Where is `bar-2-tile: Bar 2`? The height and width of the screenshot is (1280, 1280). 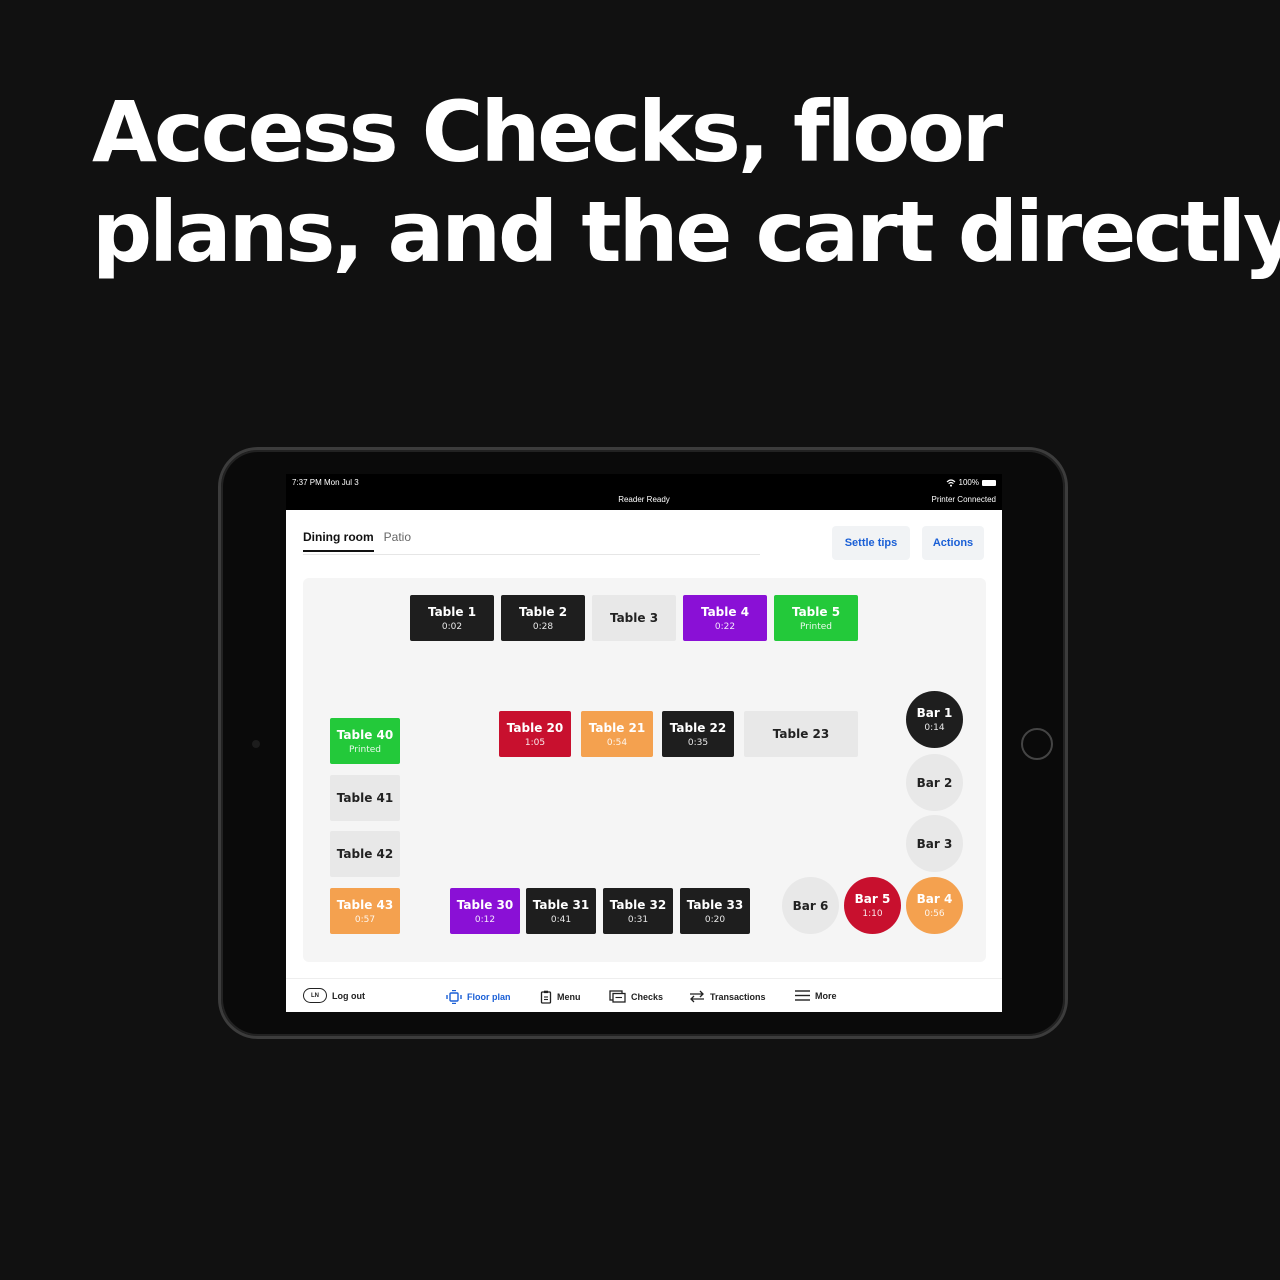
bar-2-tile: Bar 2 is located at coordinates (934, 782).